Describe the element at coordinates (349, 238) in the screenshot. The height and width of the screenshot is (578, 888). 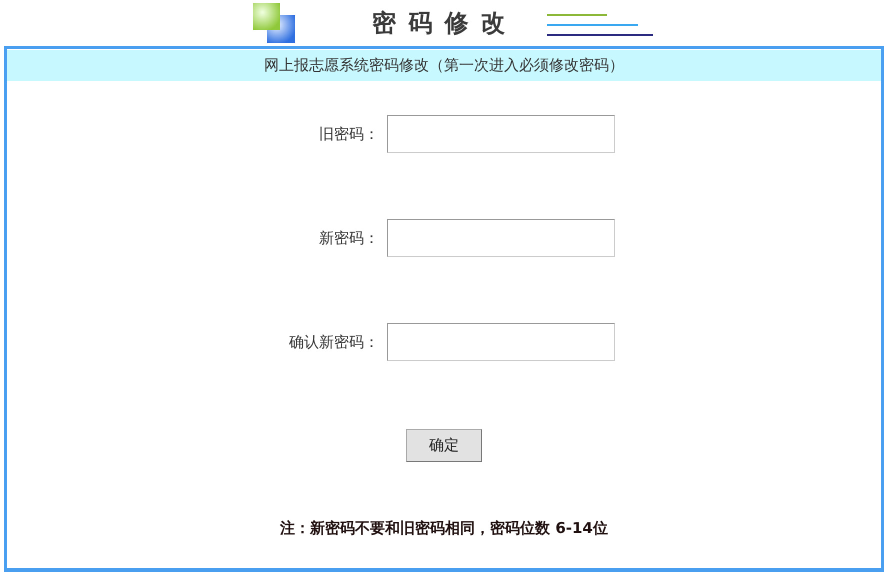
I see `field-label: 新密码：` at that location.